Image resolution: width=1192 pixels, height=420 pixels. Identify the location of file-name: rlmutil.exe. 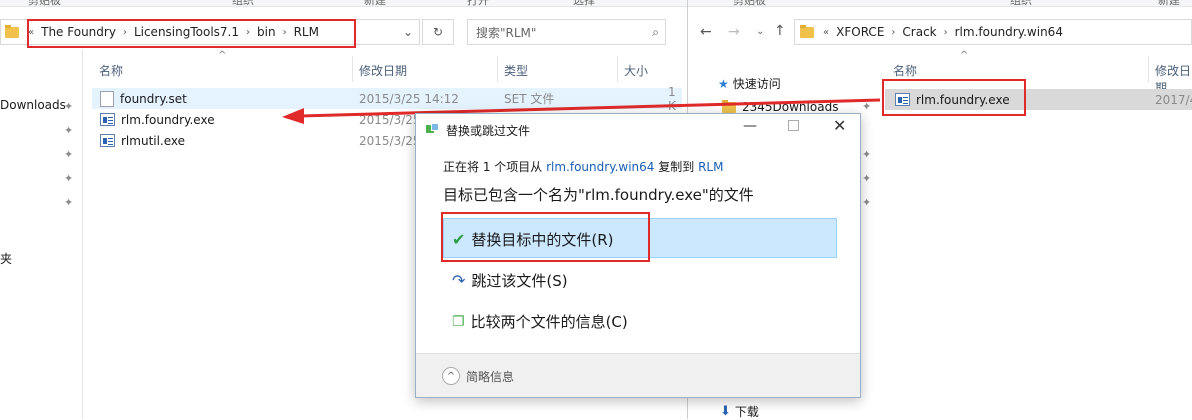
(153, 140).